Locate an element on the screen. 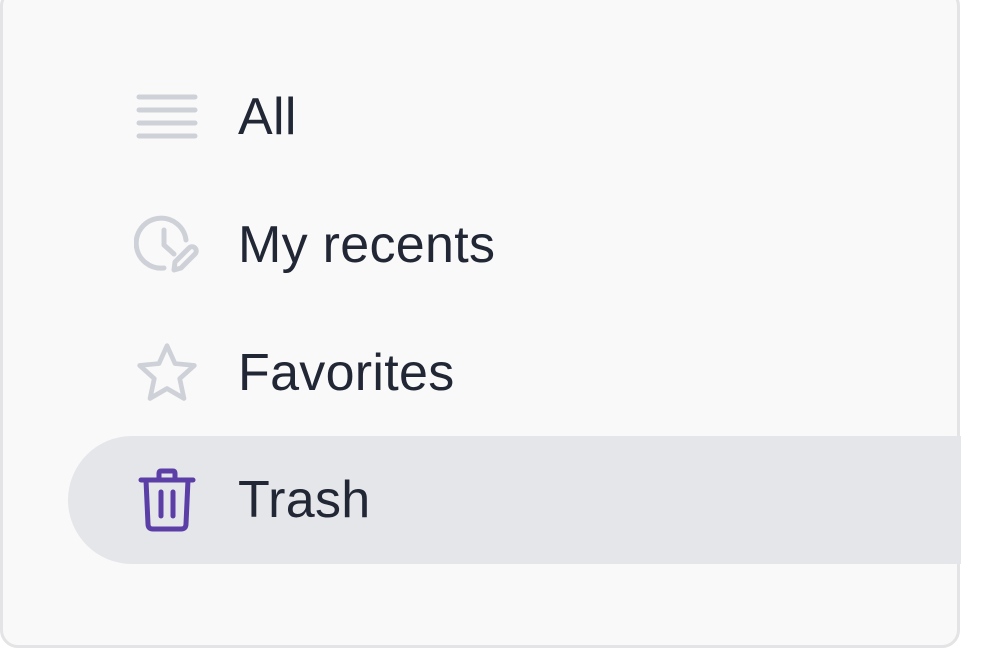  sidebar-item-label: Favorites is located at coordinates (346, 373).